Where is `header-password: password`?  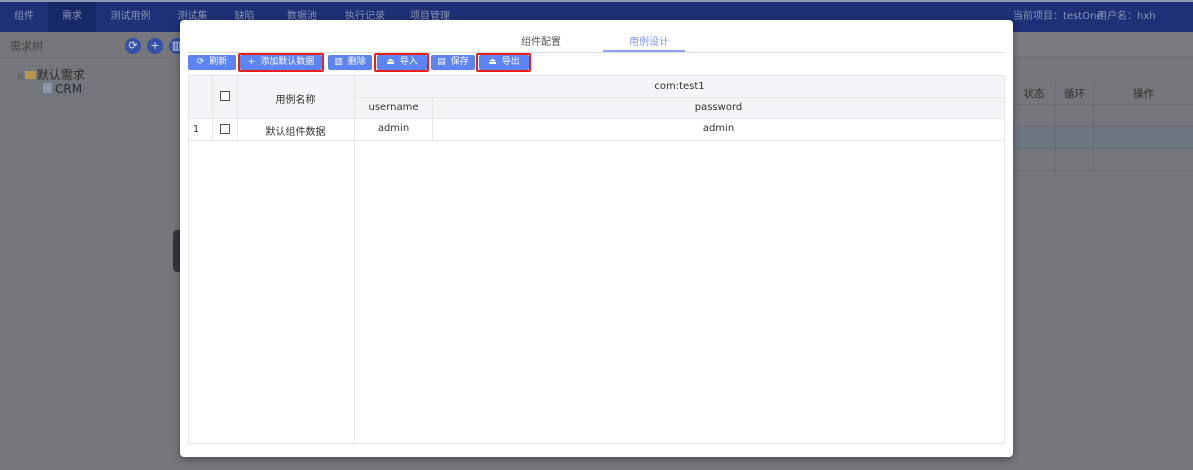
header-password: password is located at coordinates (718, 107).